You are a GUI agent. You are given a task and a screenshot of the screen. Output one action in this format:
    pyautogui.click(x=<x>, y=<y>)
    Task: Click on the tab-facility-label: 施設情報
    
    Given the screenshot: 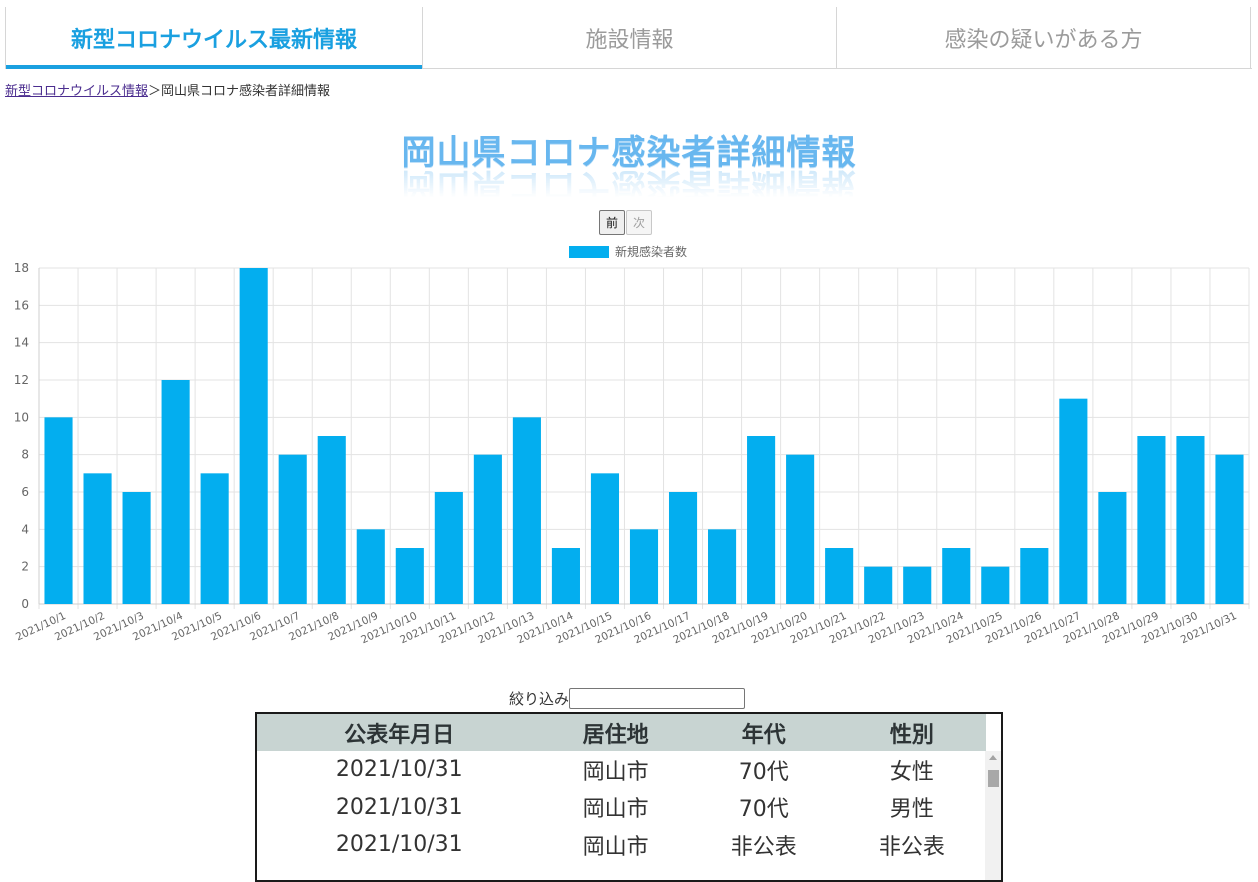 What is the action you would take?
    pyautogui.click(x=629, y=40)
    